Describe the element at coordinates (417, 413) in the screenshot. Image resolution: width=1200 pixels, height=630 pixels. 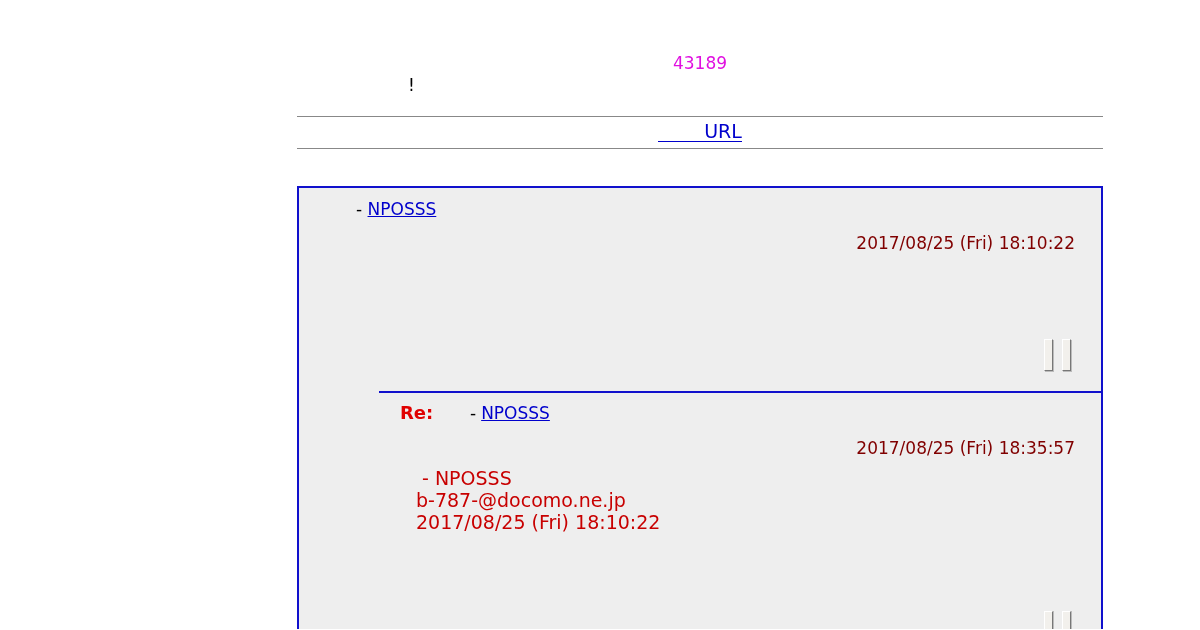
I see `reply-prefix: Re:` at that location.